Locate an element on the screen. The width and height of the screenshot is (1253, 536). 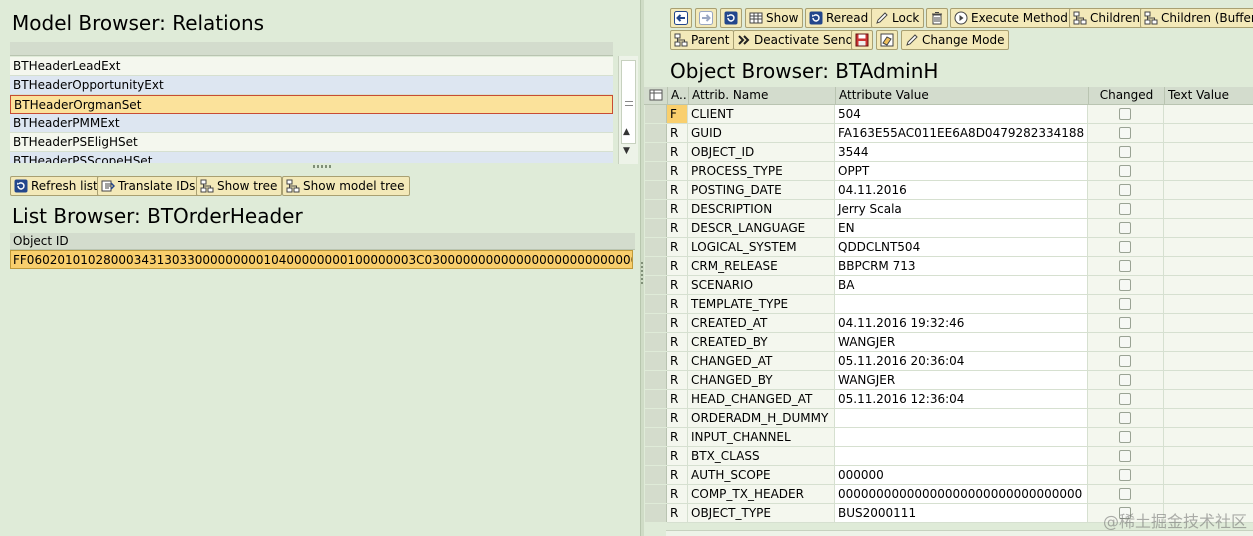
back-button is located at coordinates (681, 18).